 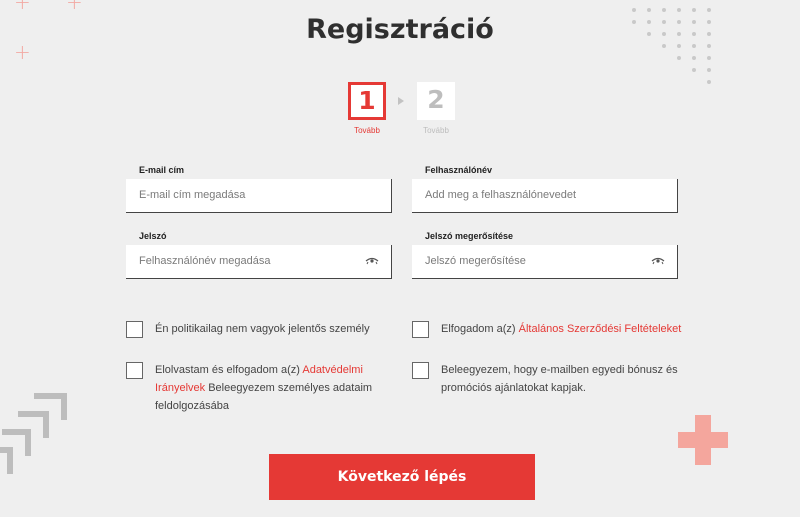 I want to click on password-confirm-field, so click(x=527, y=261).